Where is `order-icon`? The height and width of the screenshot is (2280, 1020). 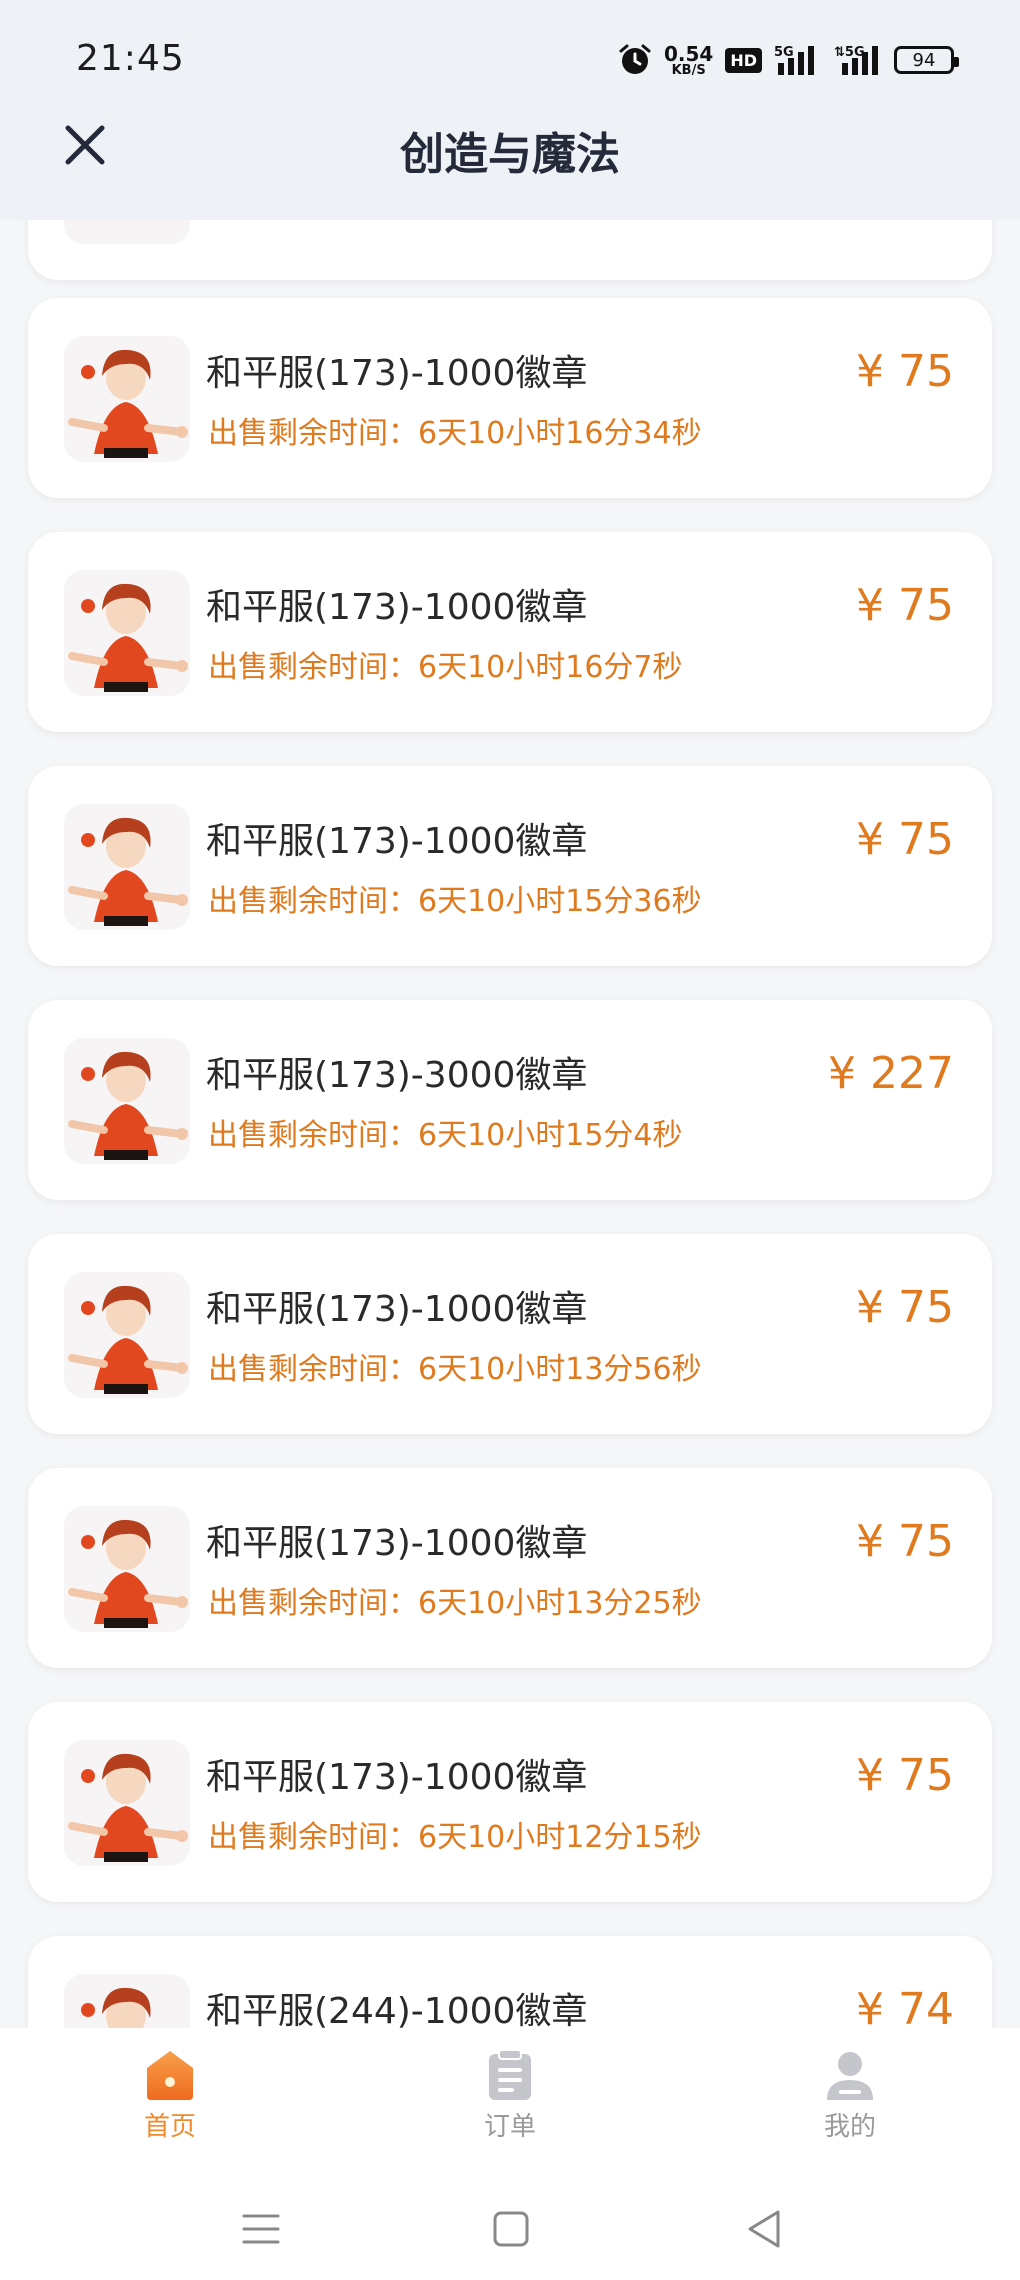 order-icon is located at coordinates (510, 2074).